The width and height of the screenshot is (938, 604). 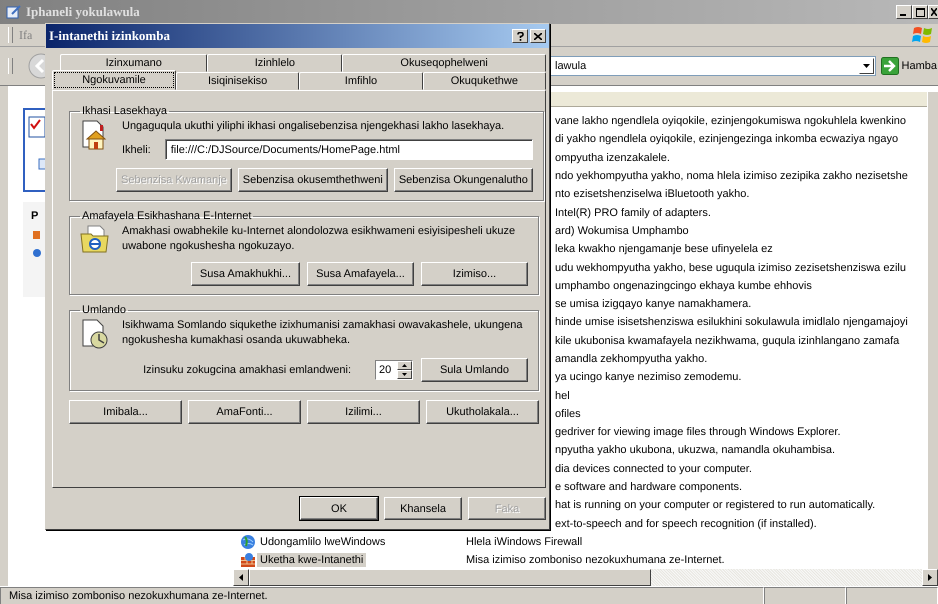 I want to click on list-item: Udongamlilo lweWindows, so click(x=322, y=541).